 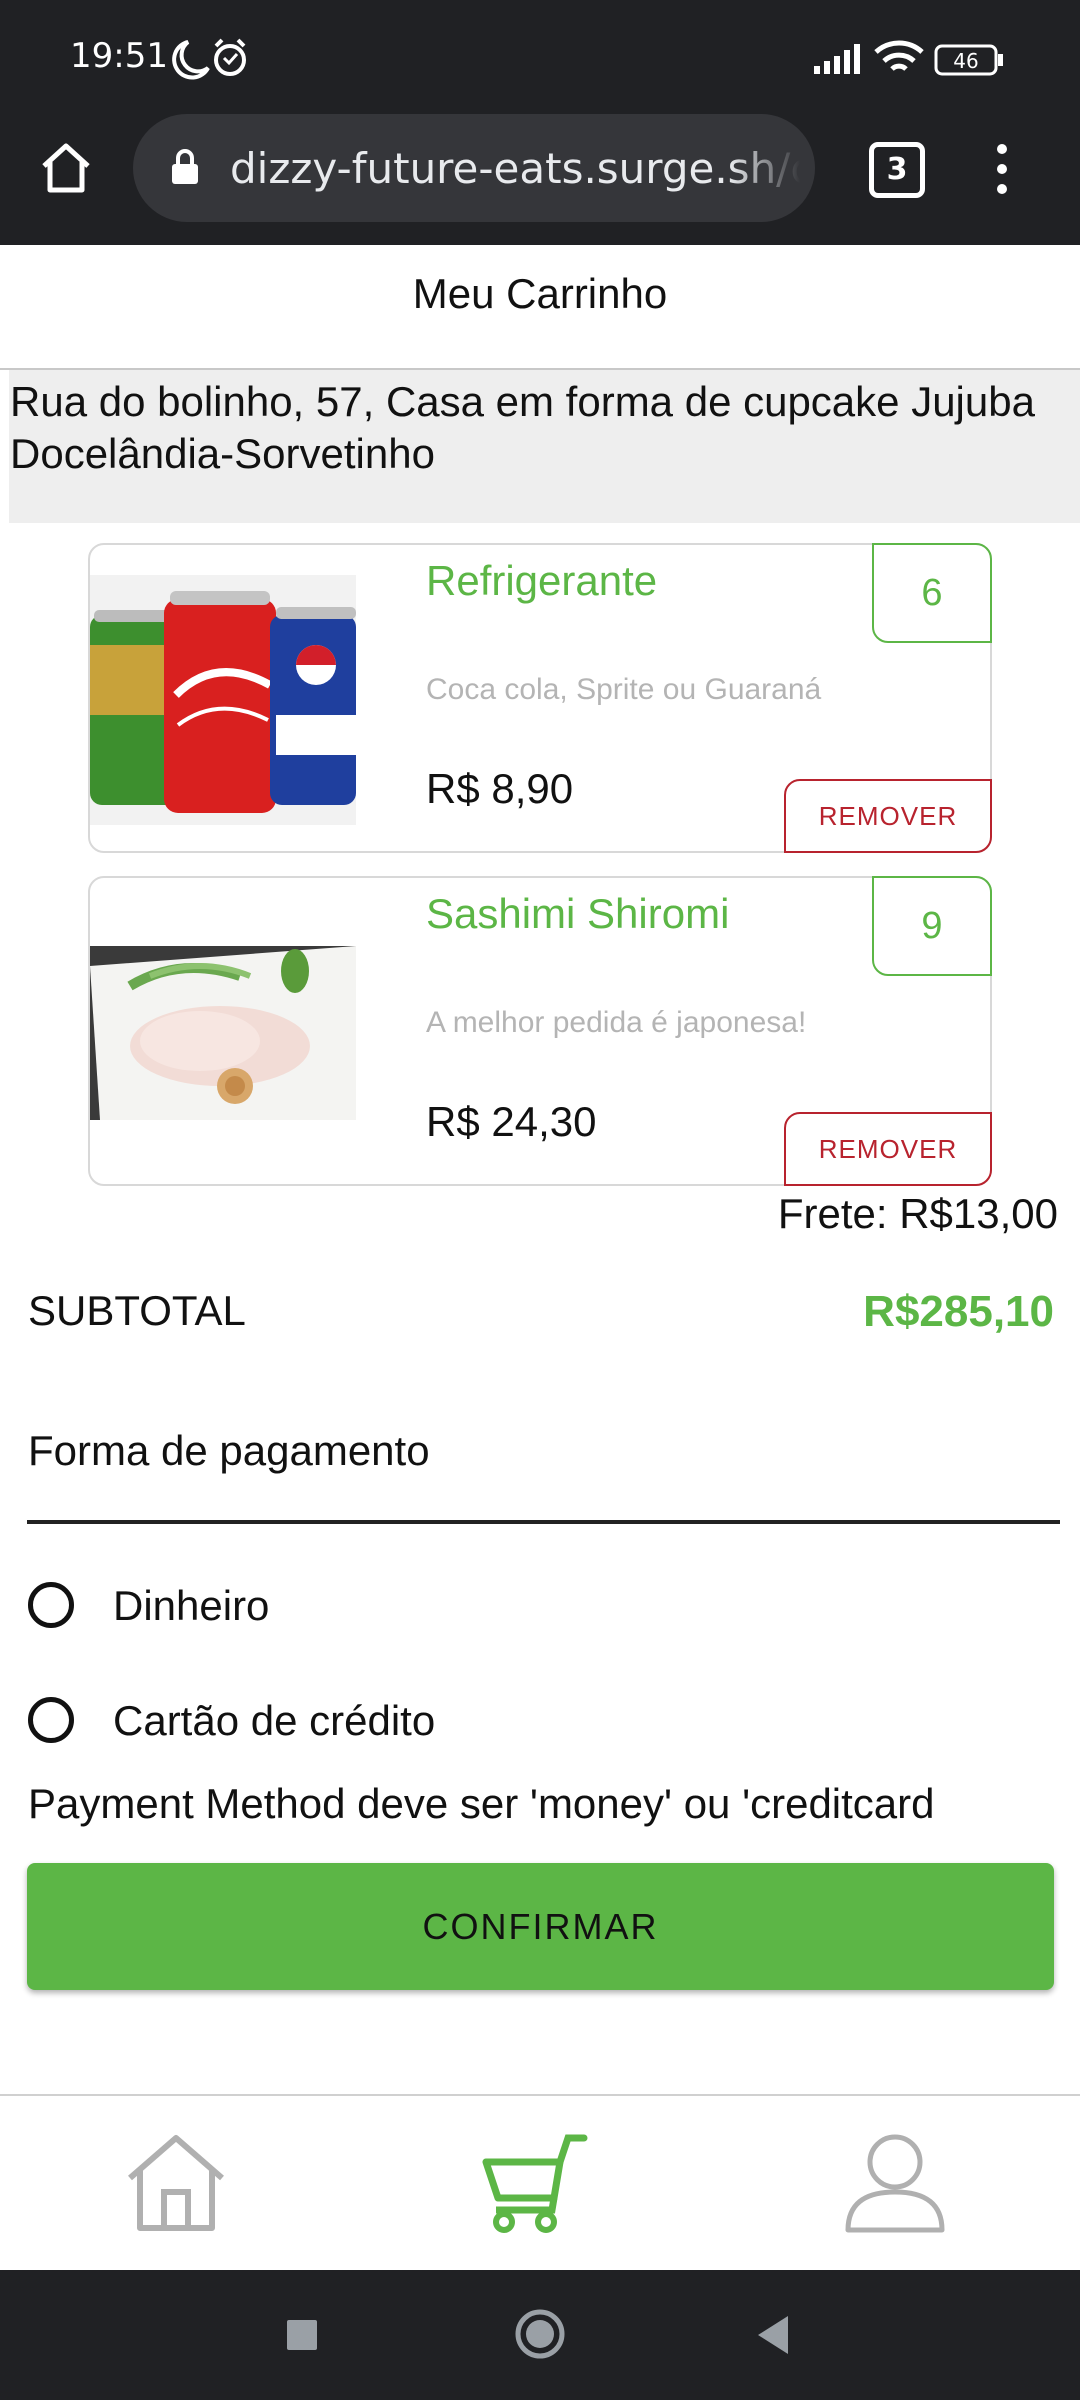 I want to click on url-fade, so click(x=765, y=170).